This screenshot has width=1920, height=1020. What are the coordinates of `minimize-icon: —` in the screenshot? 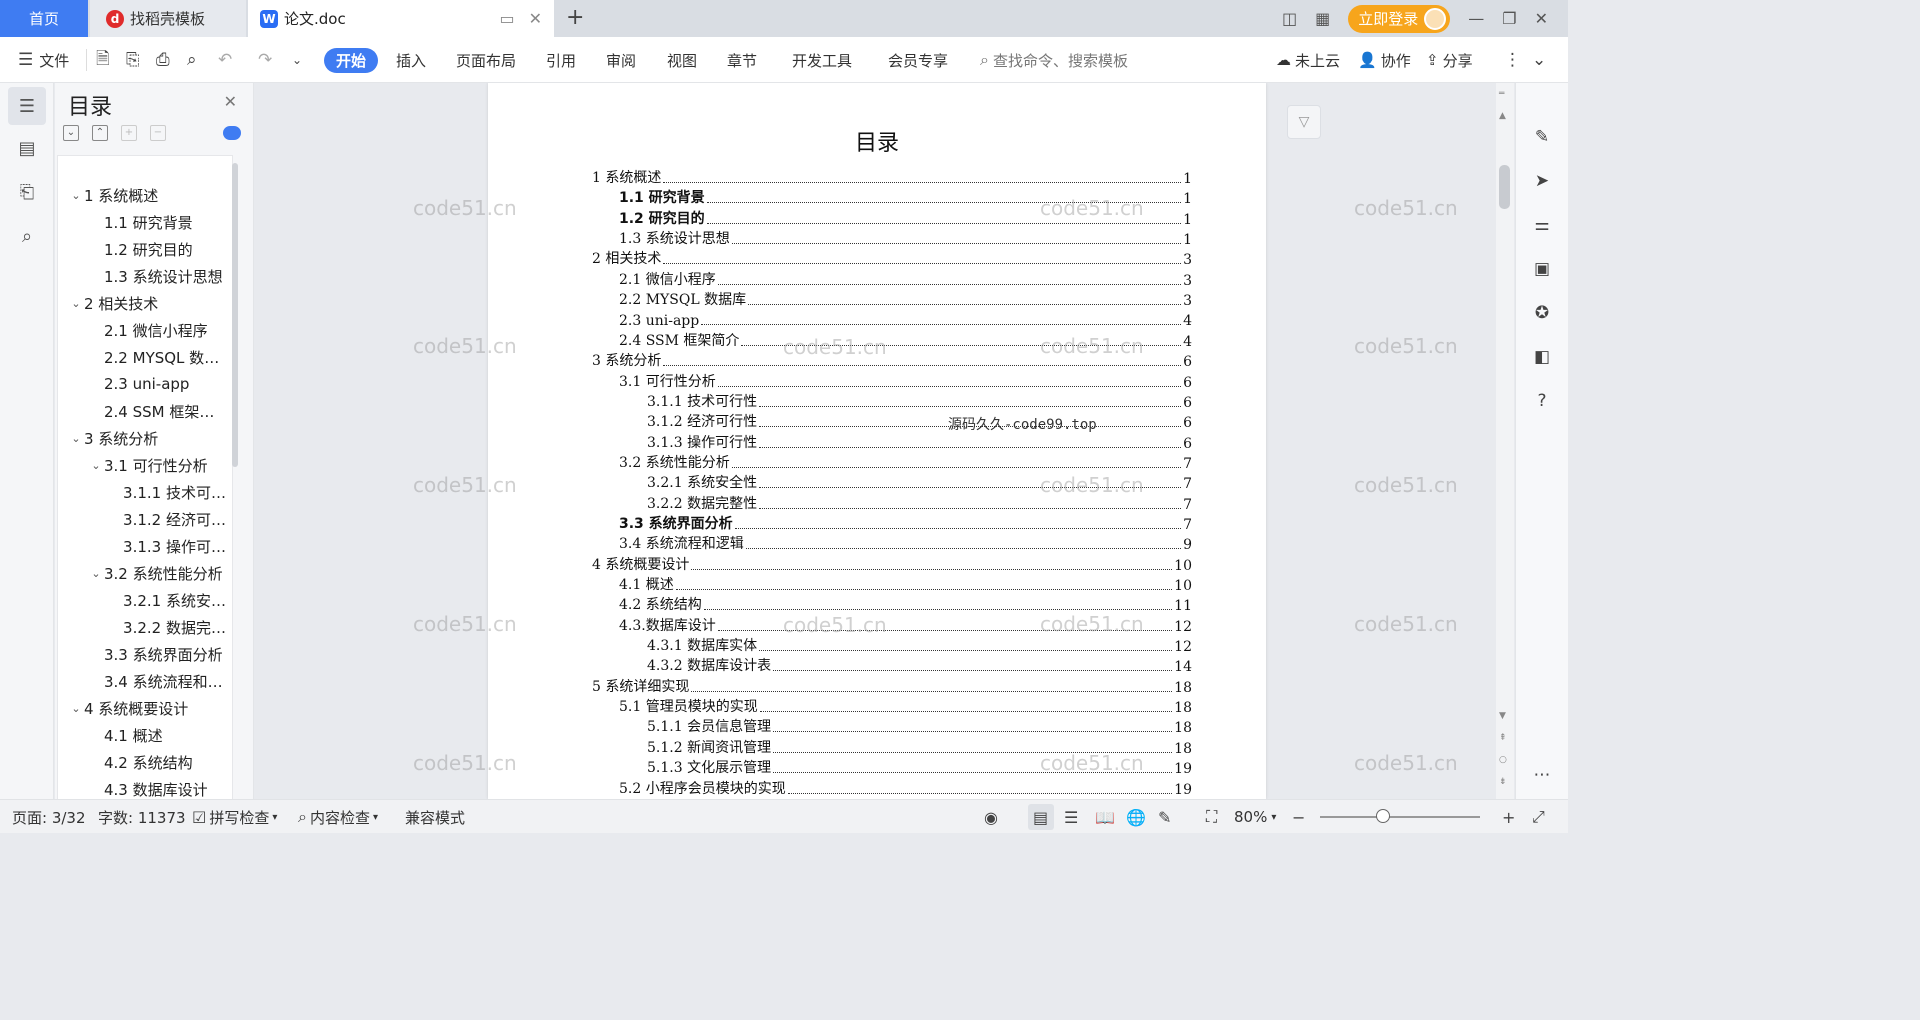 It's located at (1476, 18).